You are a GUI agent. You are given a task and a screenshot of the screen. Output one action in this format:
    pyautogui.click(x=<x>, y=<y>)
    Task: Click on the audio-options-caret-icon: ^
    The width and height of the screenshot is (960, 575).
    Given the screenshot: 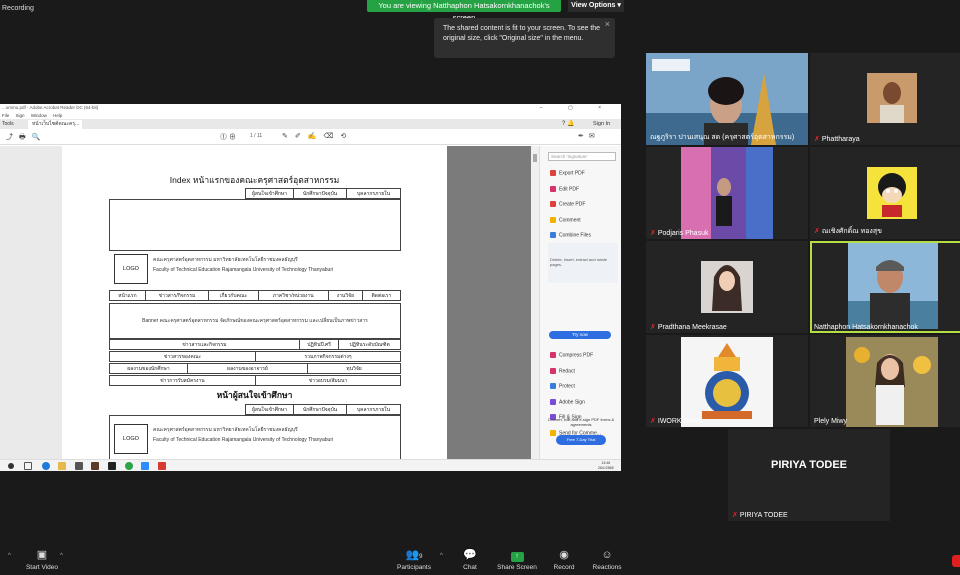 What is the action you would take?
    pyautogui.click(x=9, y=556)
    